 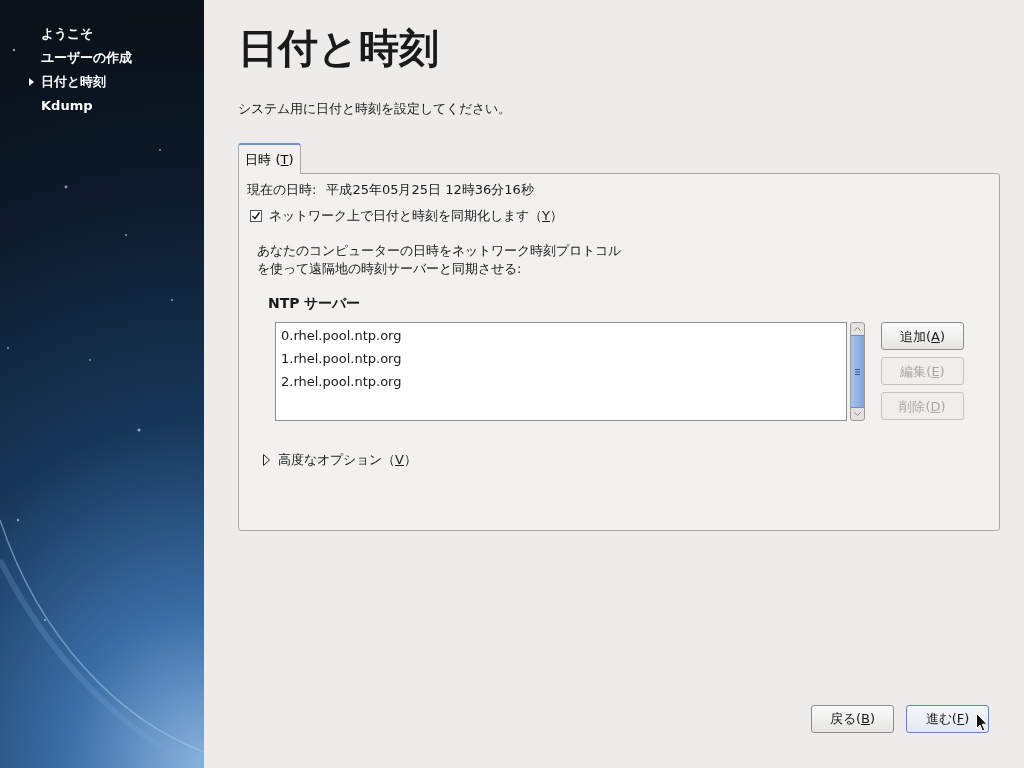 I want to click on current-time-value: 平成25年05月25日 12時36分16秒, so click(x=430, y=190).